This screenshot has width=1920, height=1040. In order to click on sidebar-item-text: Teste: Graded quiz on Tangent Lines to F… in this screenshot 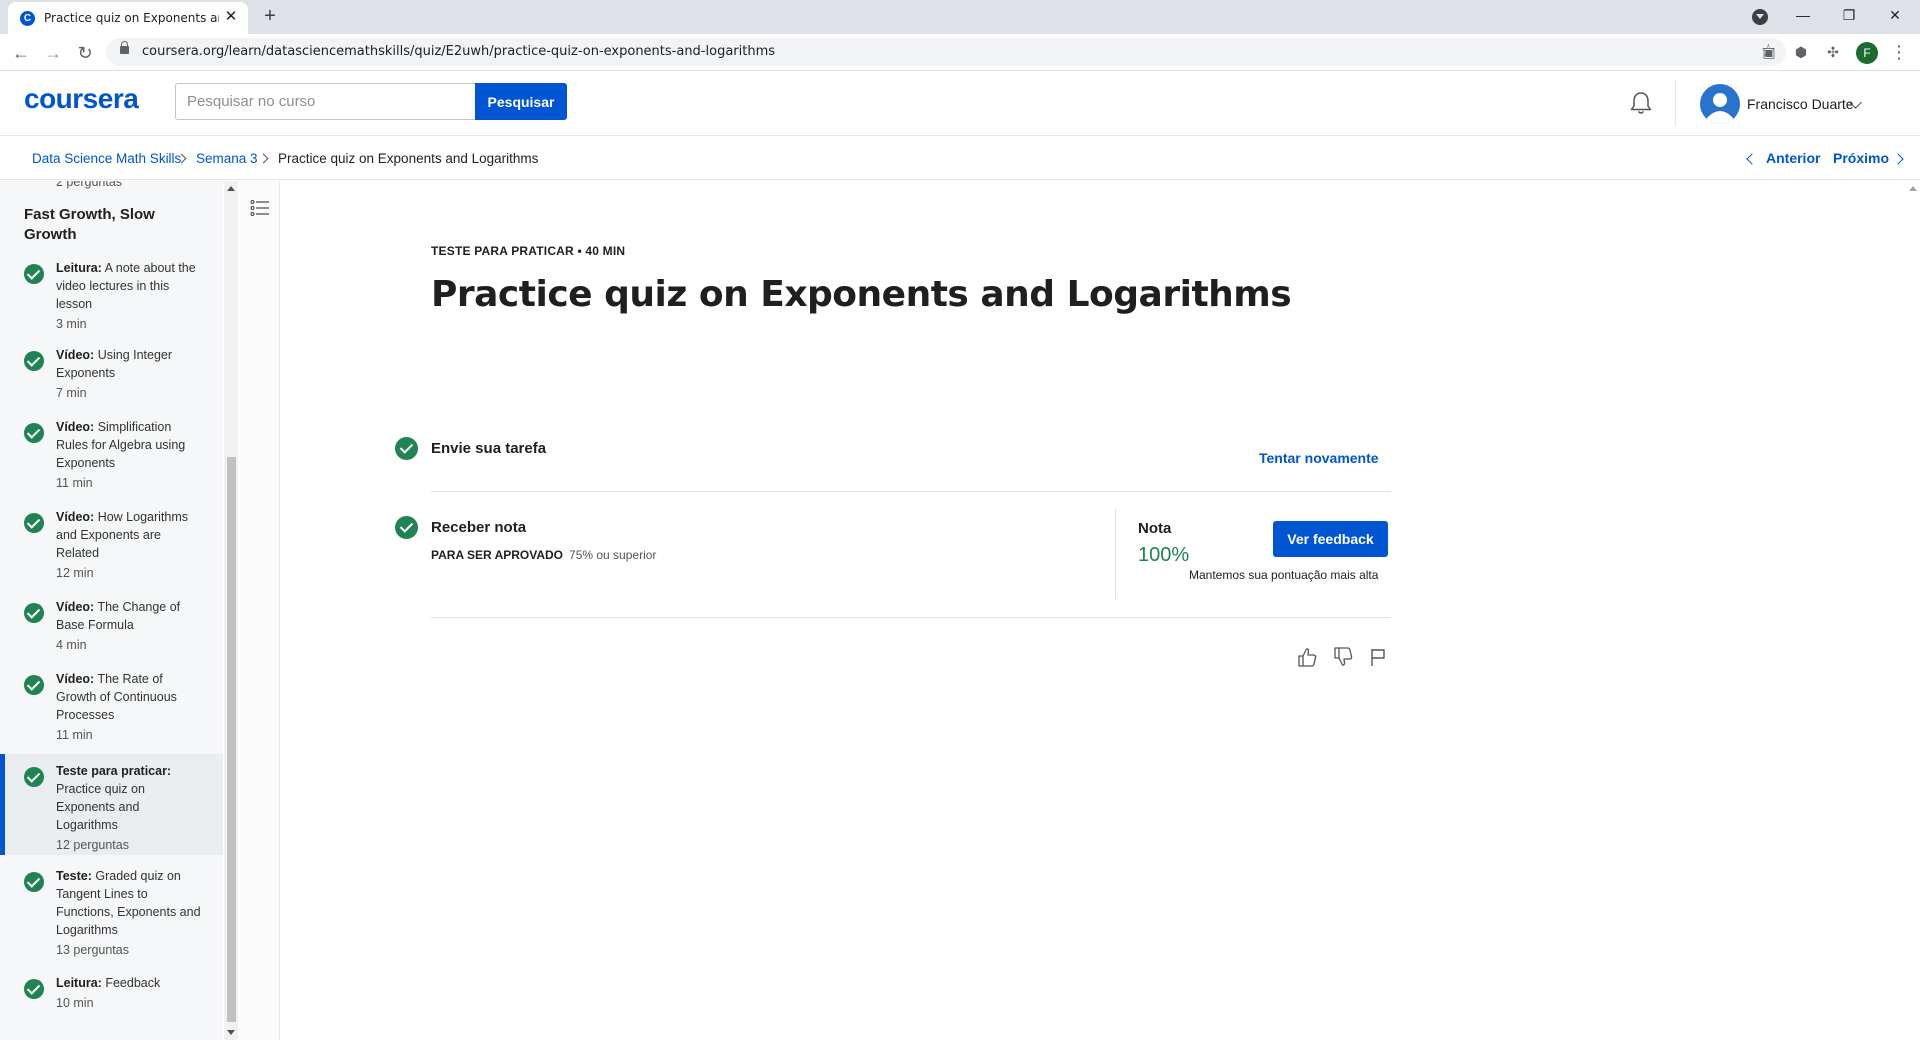, I will do `click(128, 913)`.